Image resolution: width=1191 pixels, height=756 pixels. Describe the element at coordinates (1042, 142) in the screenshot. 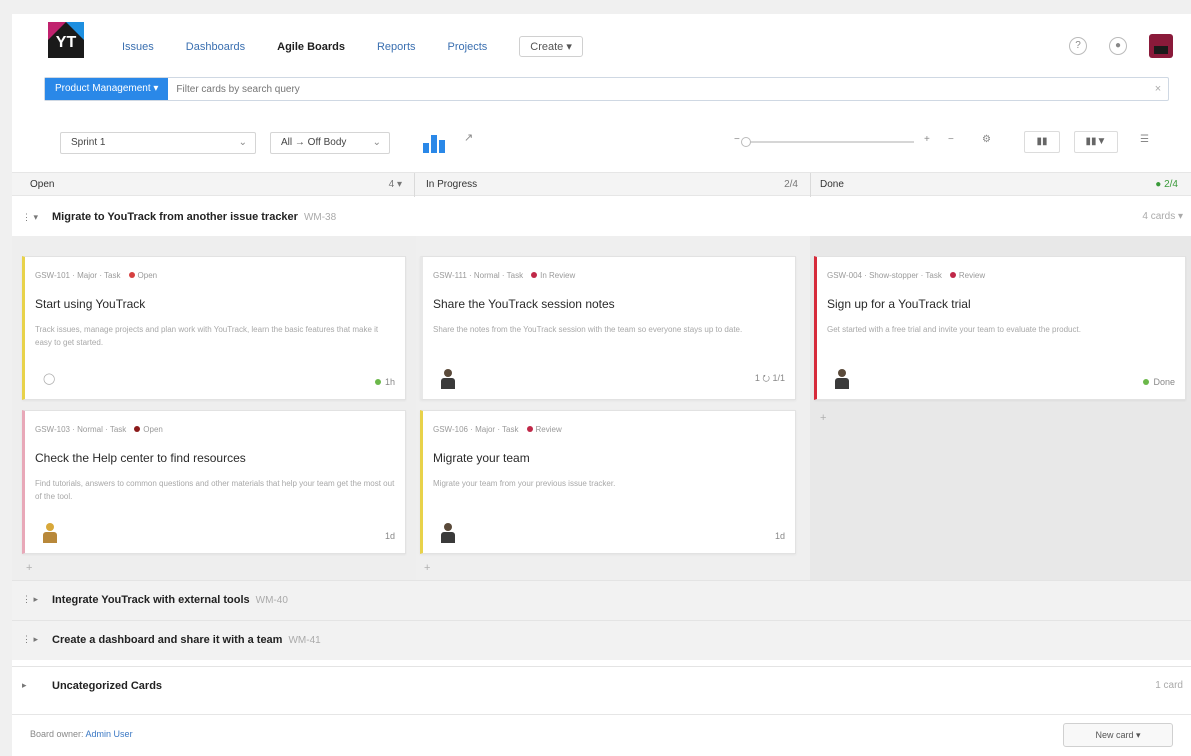

I see `view-toggle-1: ▮▮` at that location.